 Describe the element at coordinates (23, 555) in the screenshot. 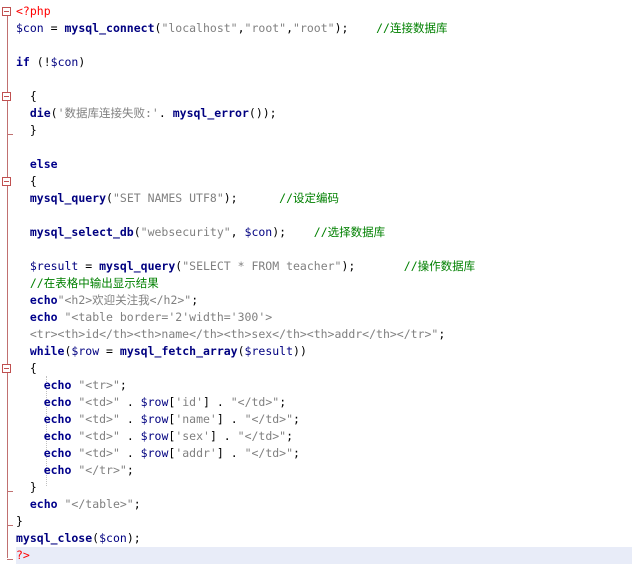

I see `code-token: ?>` at that location.